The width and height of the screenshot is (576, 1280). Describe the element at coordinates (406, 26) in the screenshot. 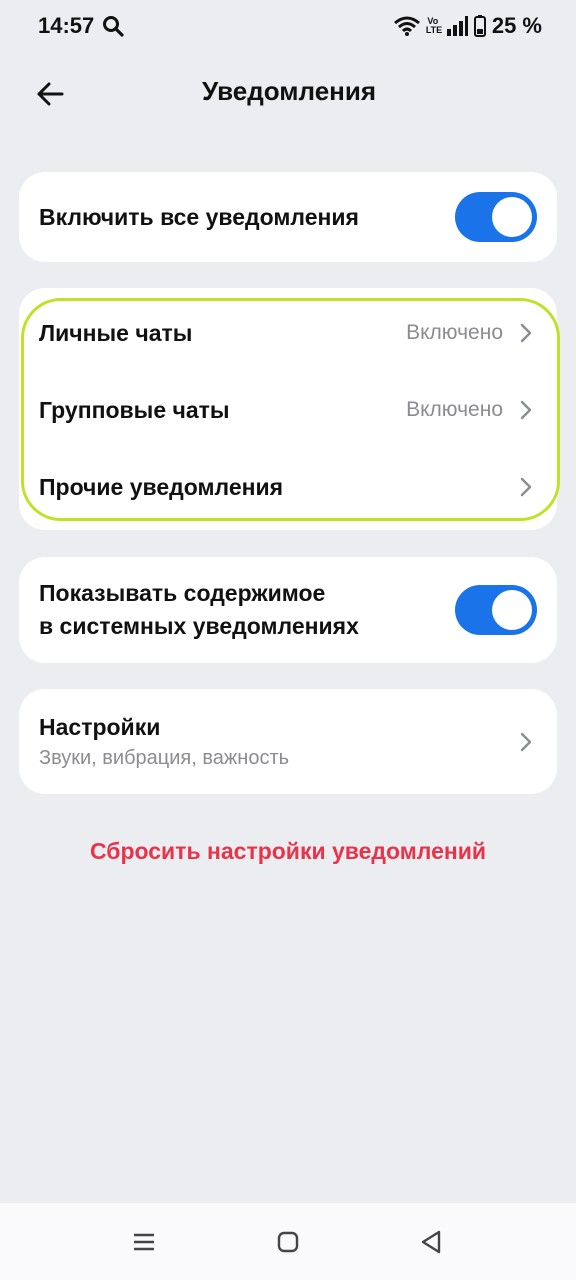

I see `wifi-icon` at that location.